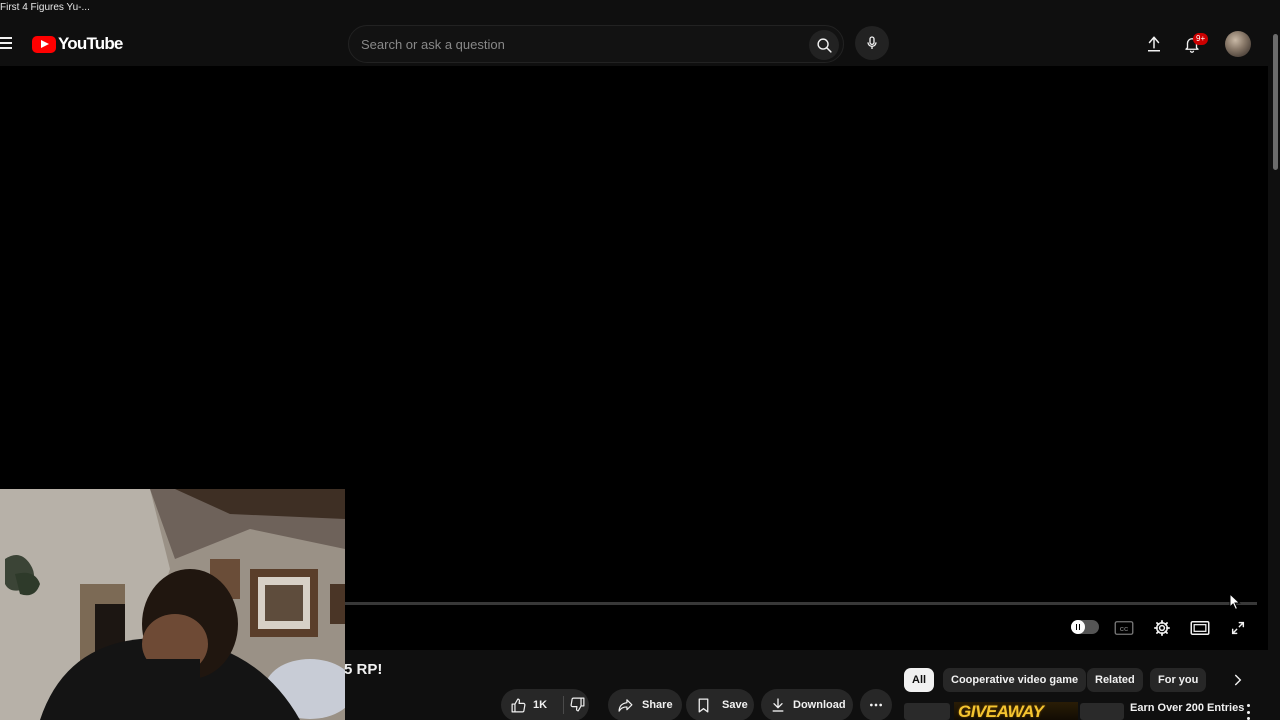 The image size is (1280, 720). What do you see at coordinates (540, 705) in the screenshot?
I see `like-count: 1K` at bounding box center [540, 705].